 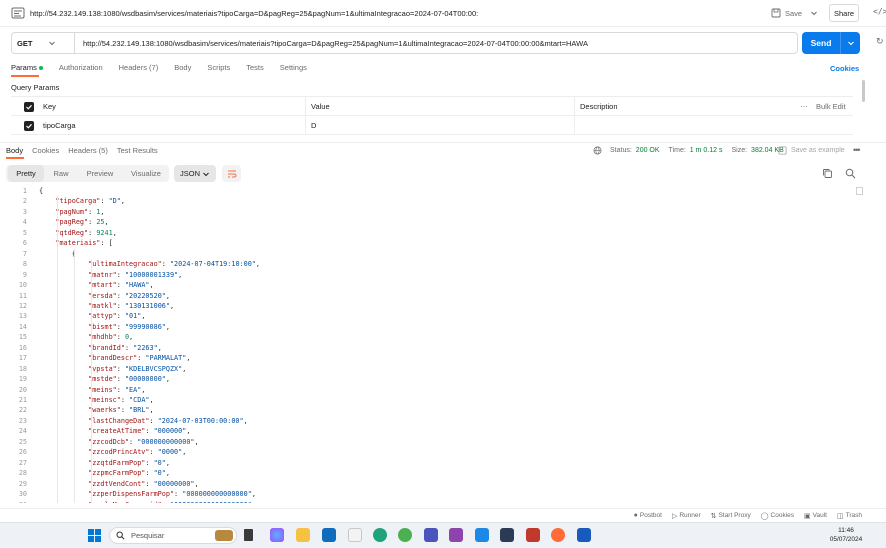 I want to click on sql-tool-icon, so click(x=507, y=535).